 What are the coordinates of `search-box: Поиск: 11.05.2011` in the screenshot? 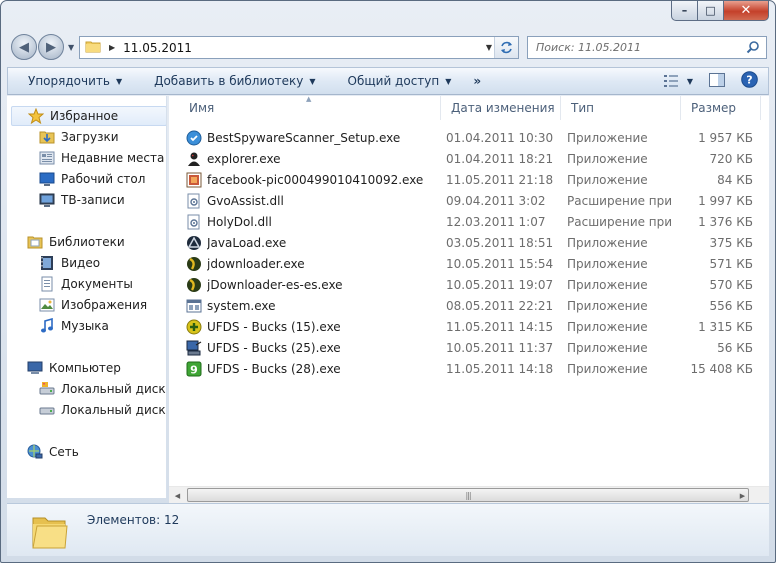 It's located at (647, 47).